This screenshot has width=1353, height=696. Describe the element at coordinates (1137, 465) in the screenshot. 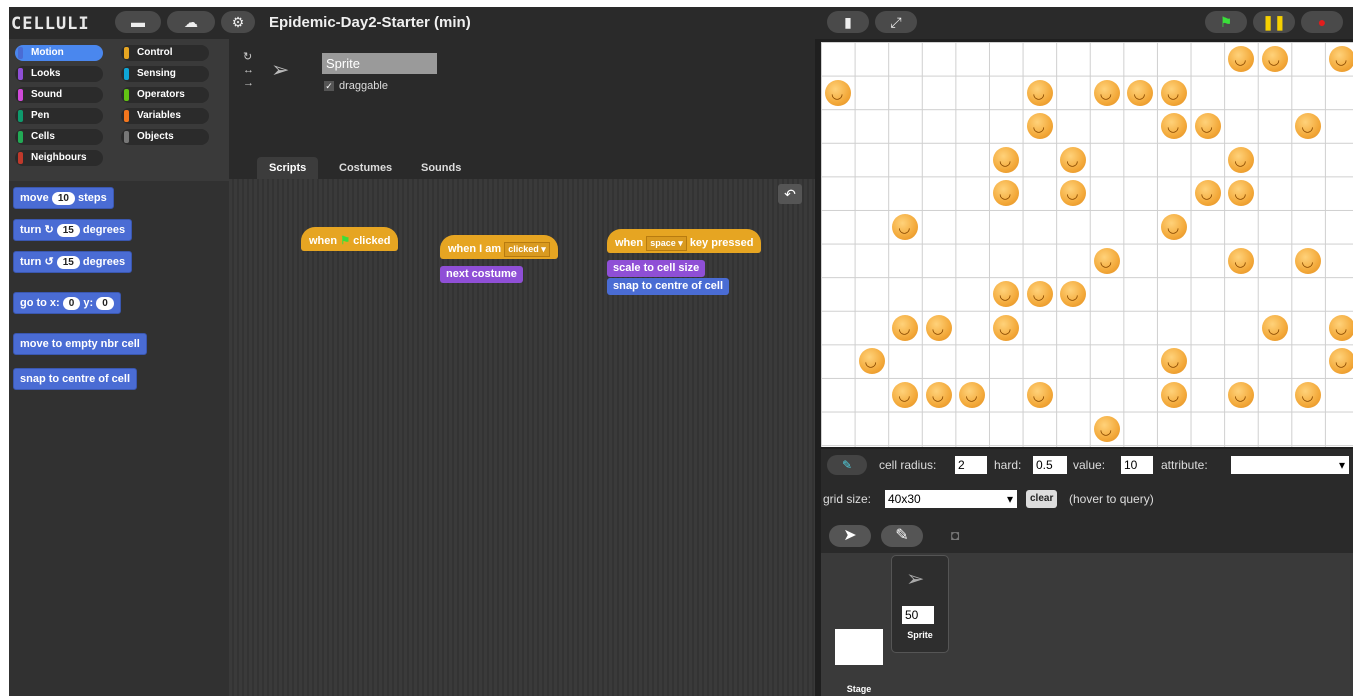

I see `value-input: 10` at that location.